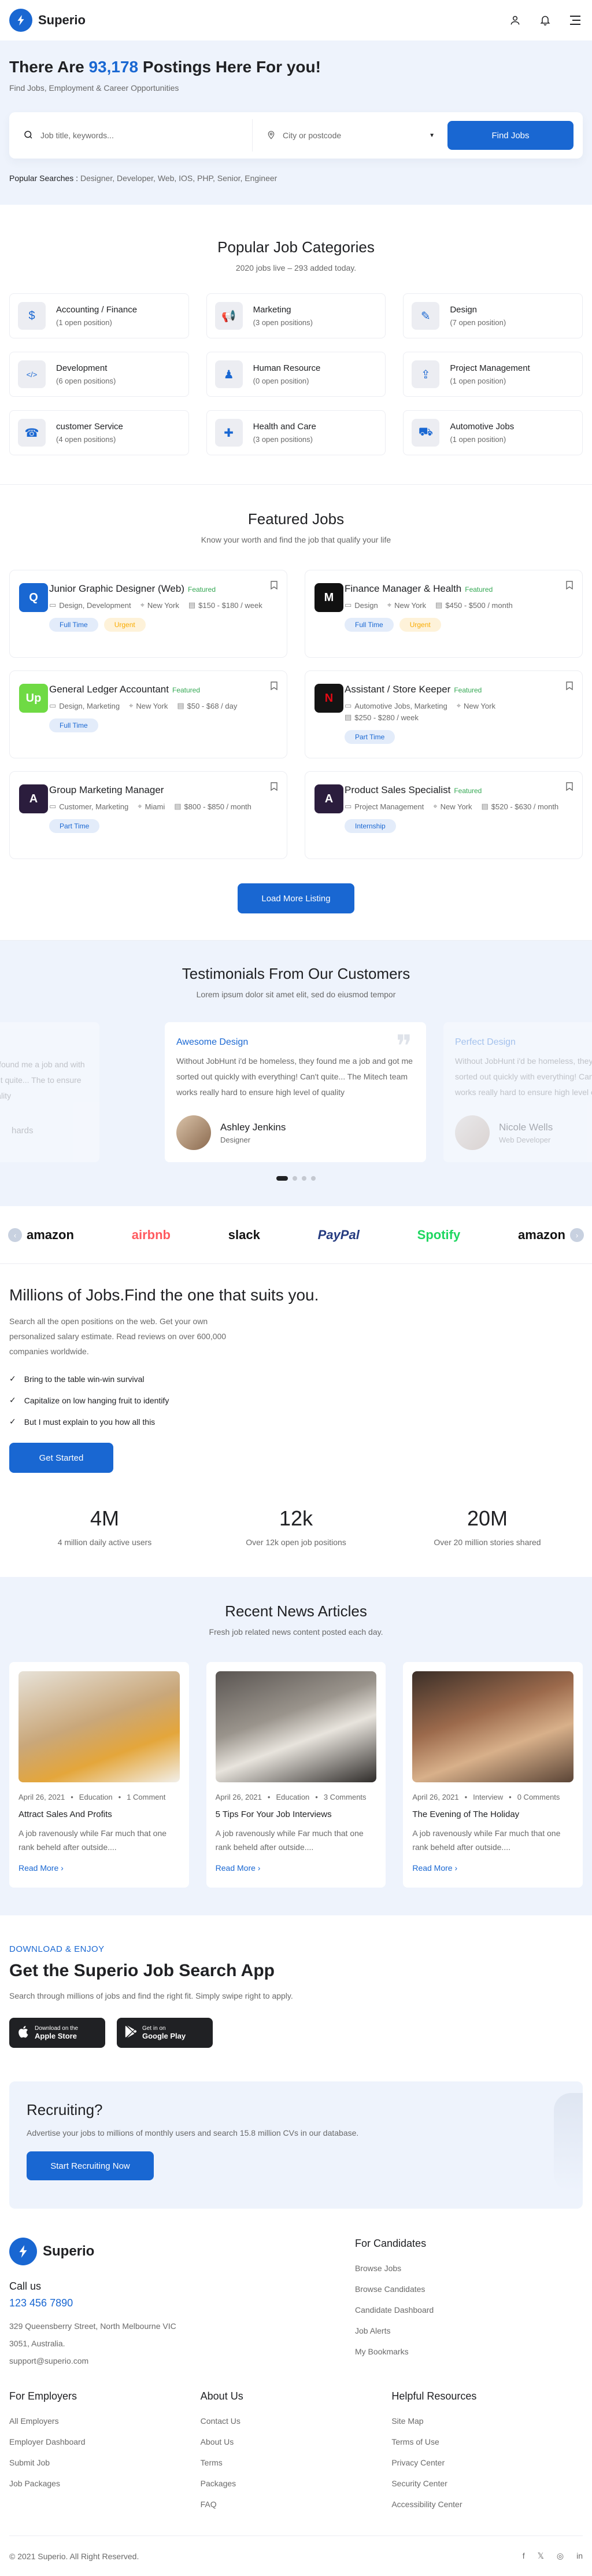 The image size is (592, 2576). What do you see at coordinates (165, 2033) in the screenshot?
I see `google-play-button: Get in on Google Play` at bounding box center [165, 2033].